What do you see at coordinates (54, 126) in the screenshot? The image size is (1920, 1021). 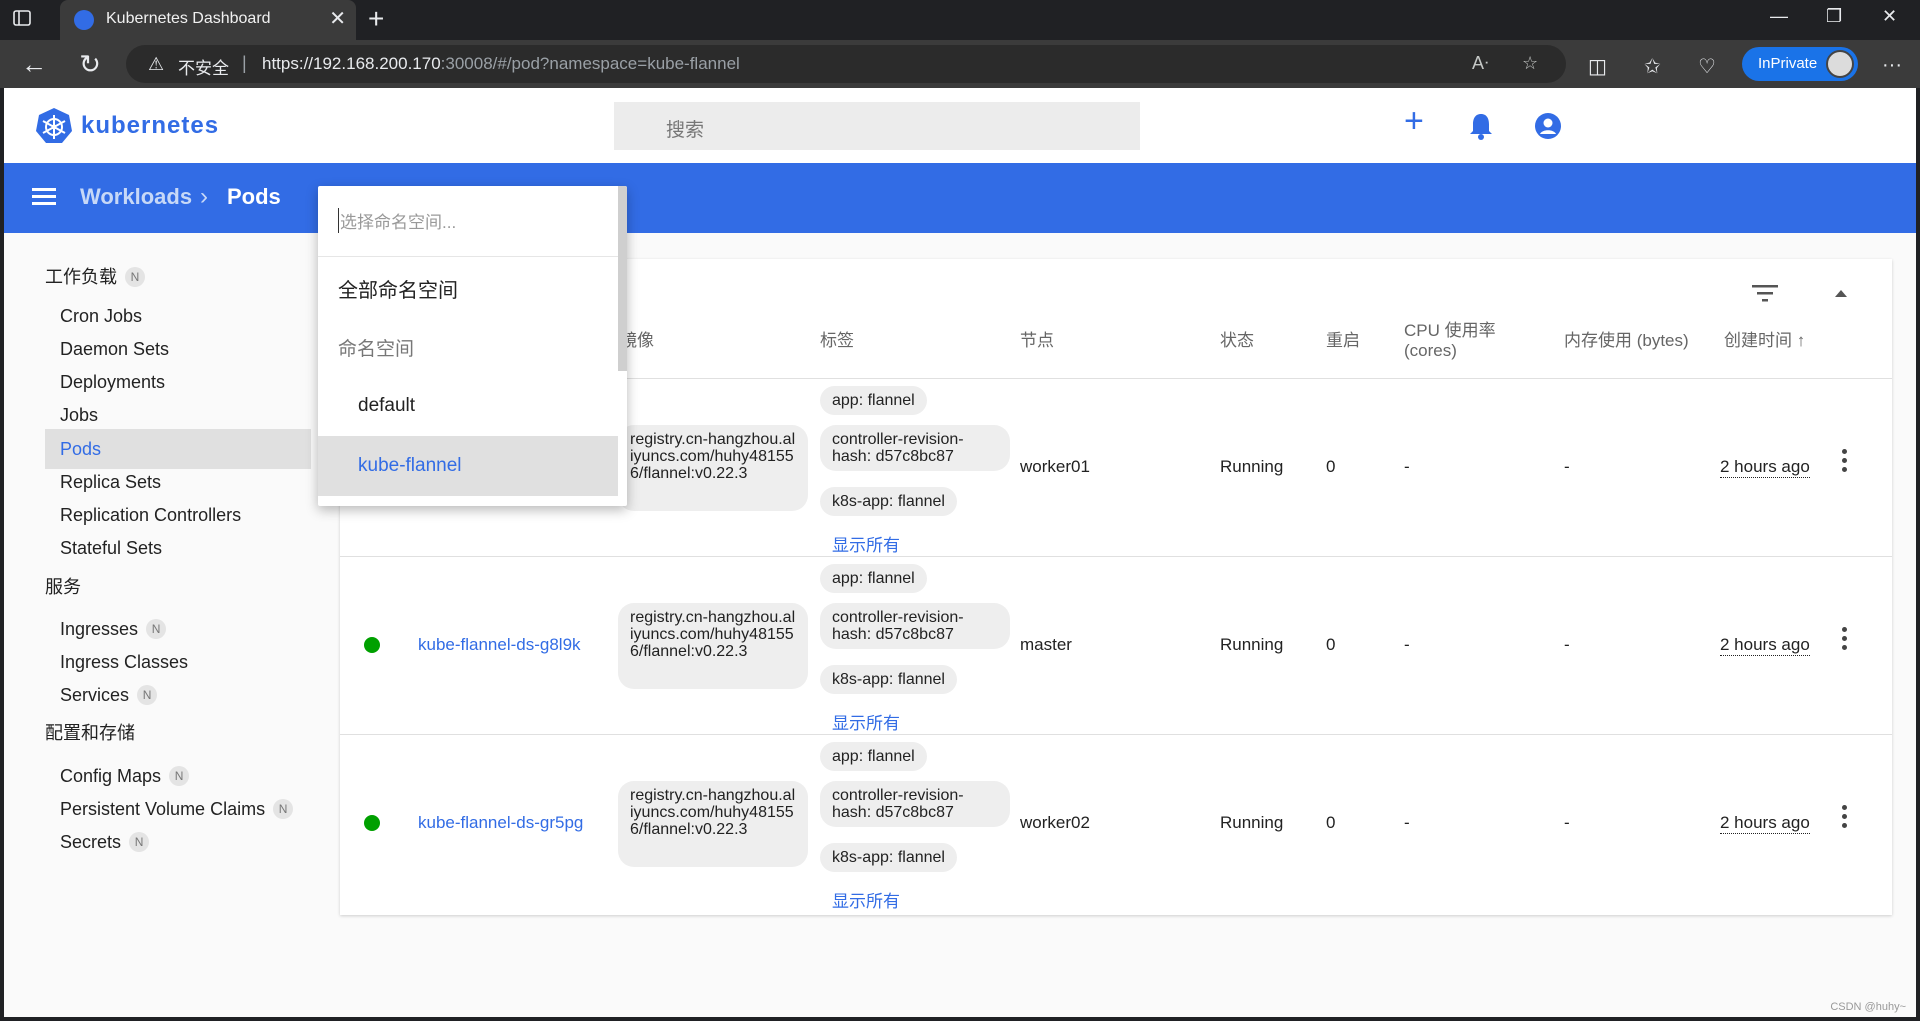 I see `kubernetes-logo-icon` at bounding box center [54, 126].